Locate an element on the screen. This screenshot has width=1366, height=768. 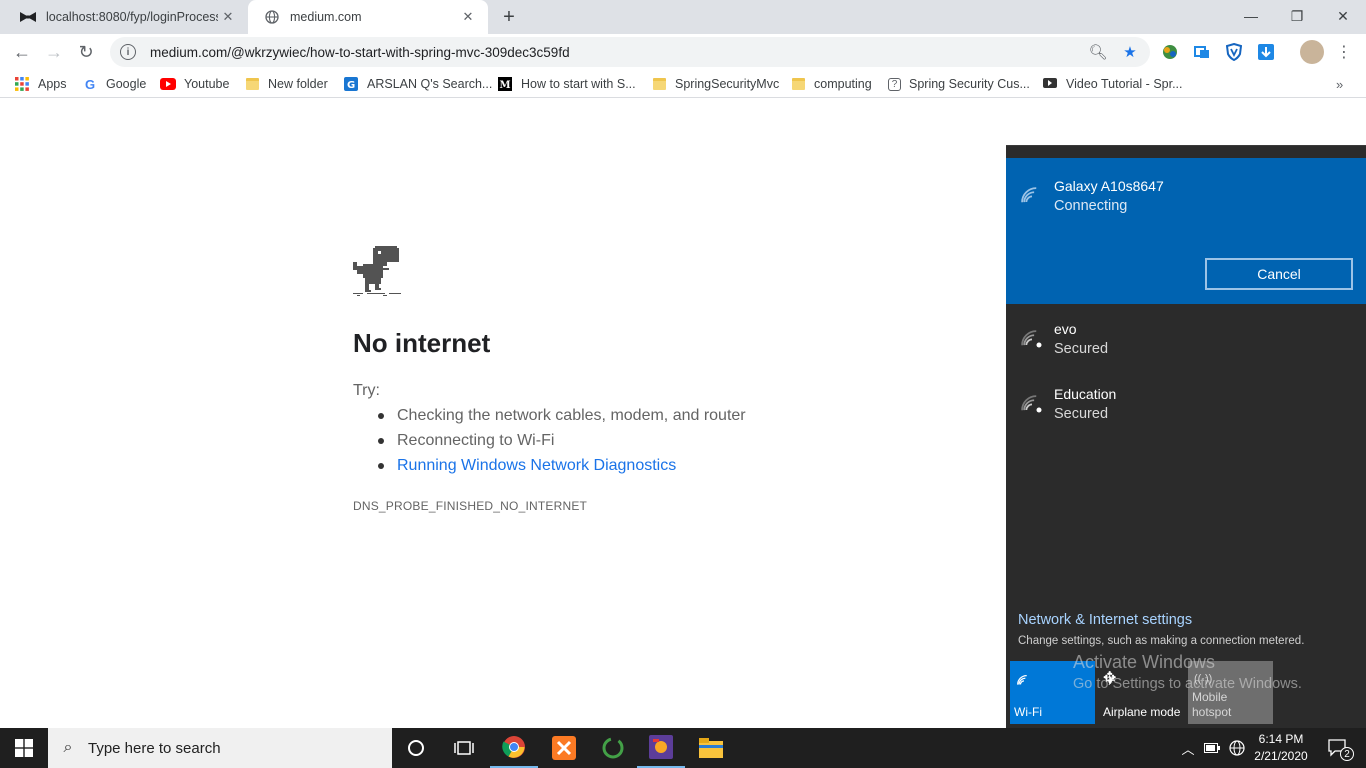
battery-icon is located at coordinates (1212, 748).